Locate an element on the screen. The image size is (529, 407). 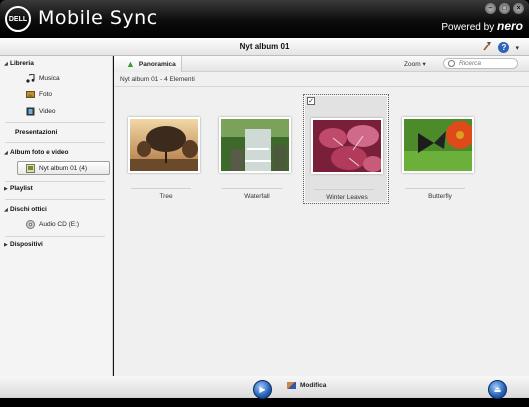
sidebar-item-label: Nyt album 01 (4) is located at coordinates (63, 168).